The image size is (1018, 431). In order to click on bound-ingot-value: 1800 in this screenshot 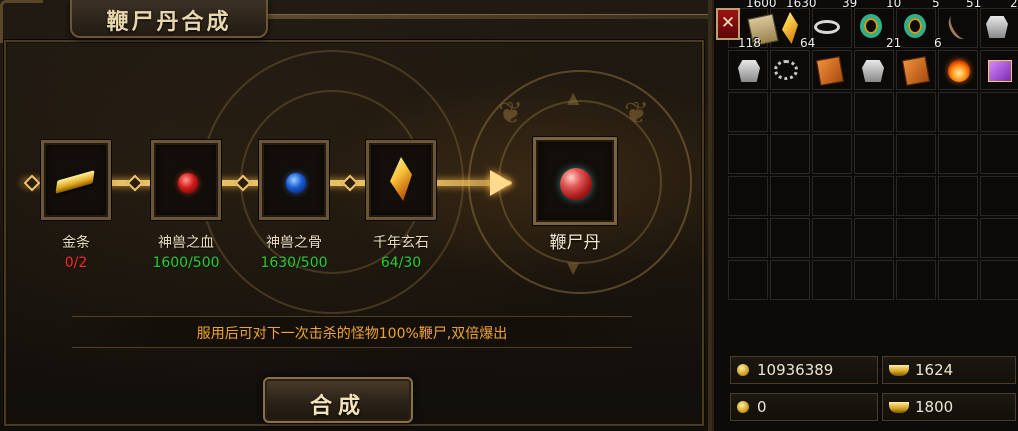, I will do `click(934, 407)`.